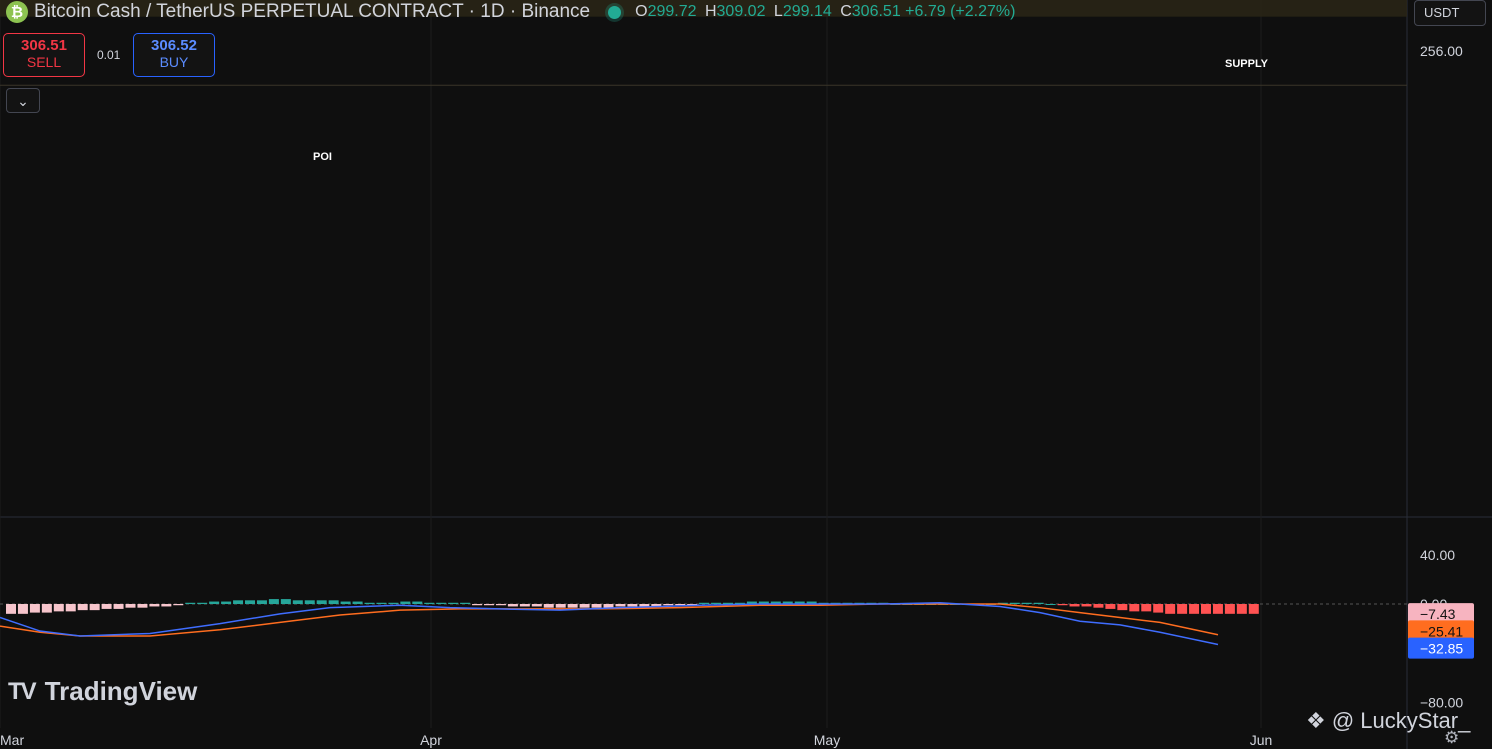  I want to click on low-value: 299.14, so click(807, 11).